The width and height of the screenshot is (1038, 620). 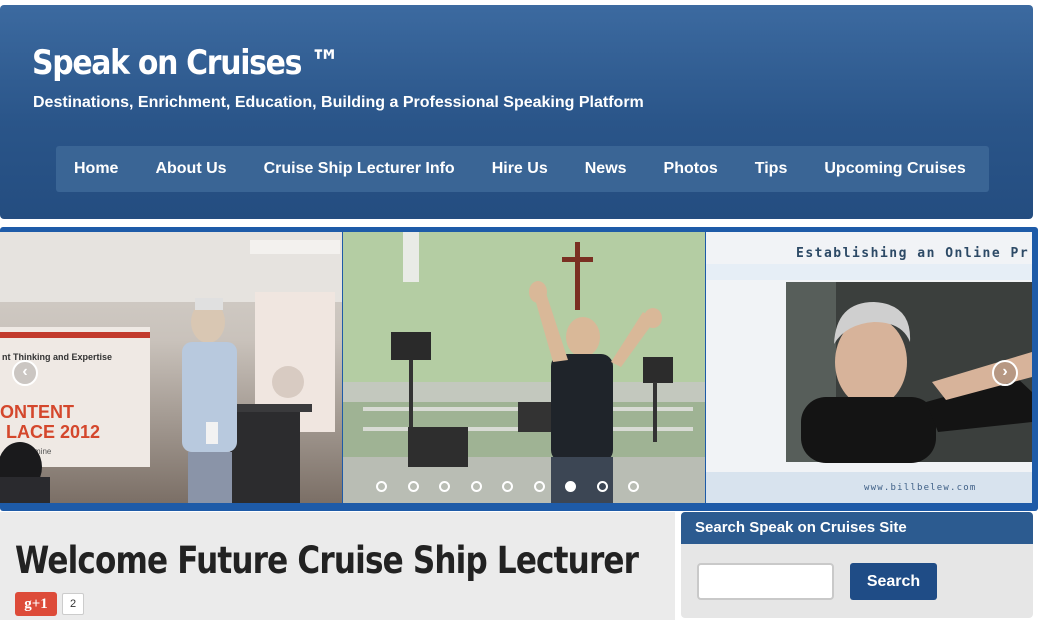 I want to click on slider-dot-active, so click(x=570, y=486).